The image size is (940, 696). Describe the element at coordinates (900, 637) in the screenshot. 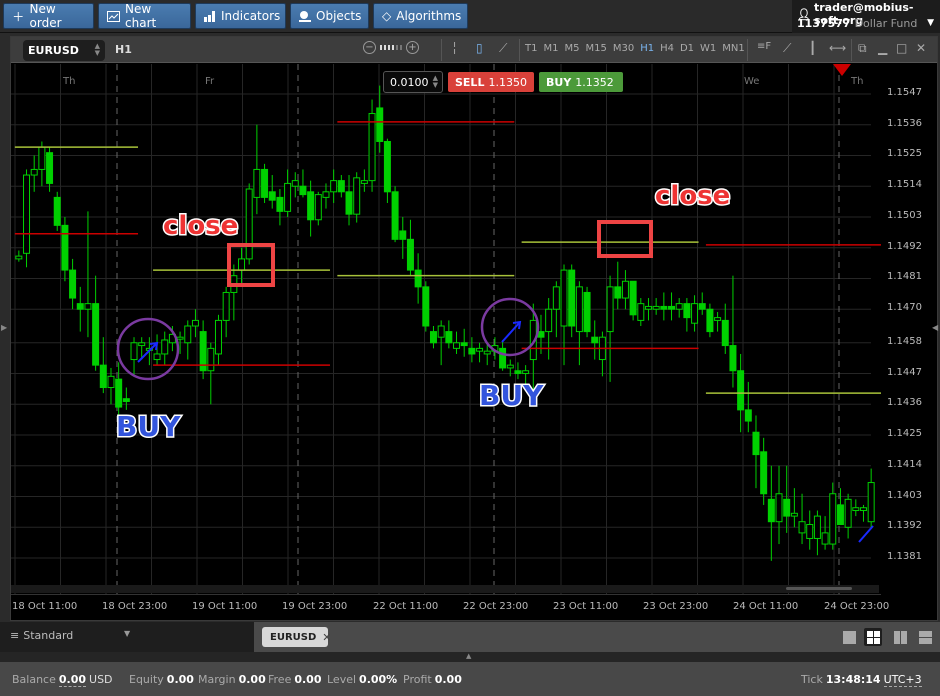

I see `layout-columns-icon` at that location.